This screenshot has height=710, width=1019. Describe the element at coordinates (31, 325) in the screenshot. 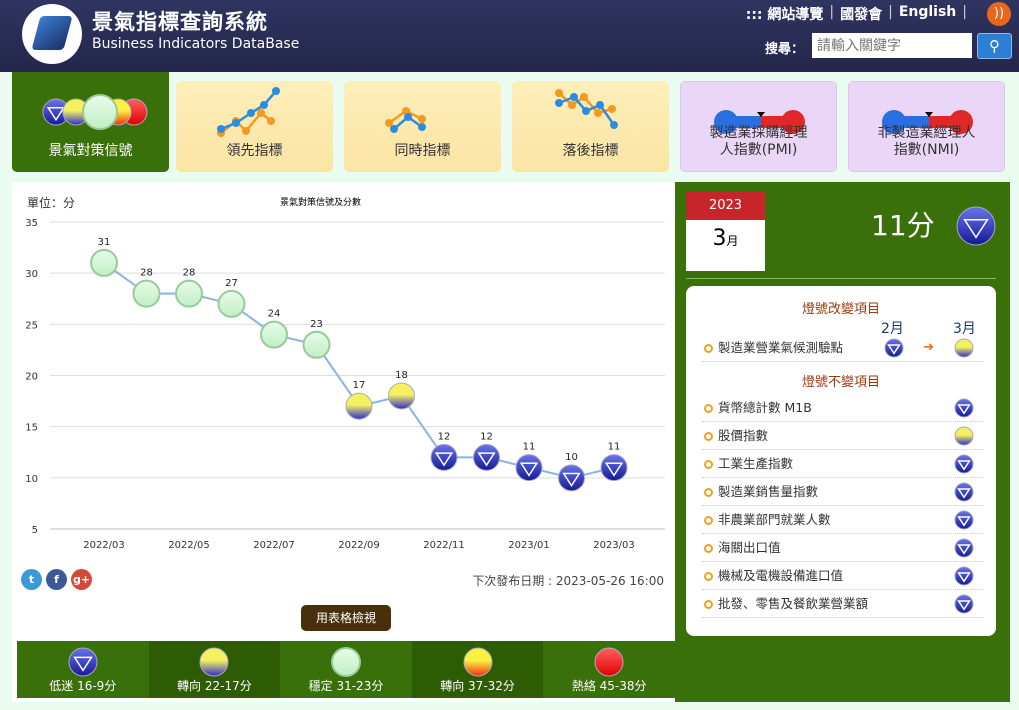

I see `y-tick-label: 25` at that location.